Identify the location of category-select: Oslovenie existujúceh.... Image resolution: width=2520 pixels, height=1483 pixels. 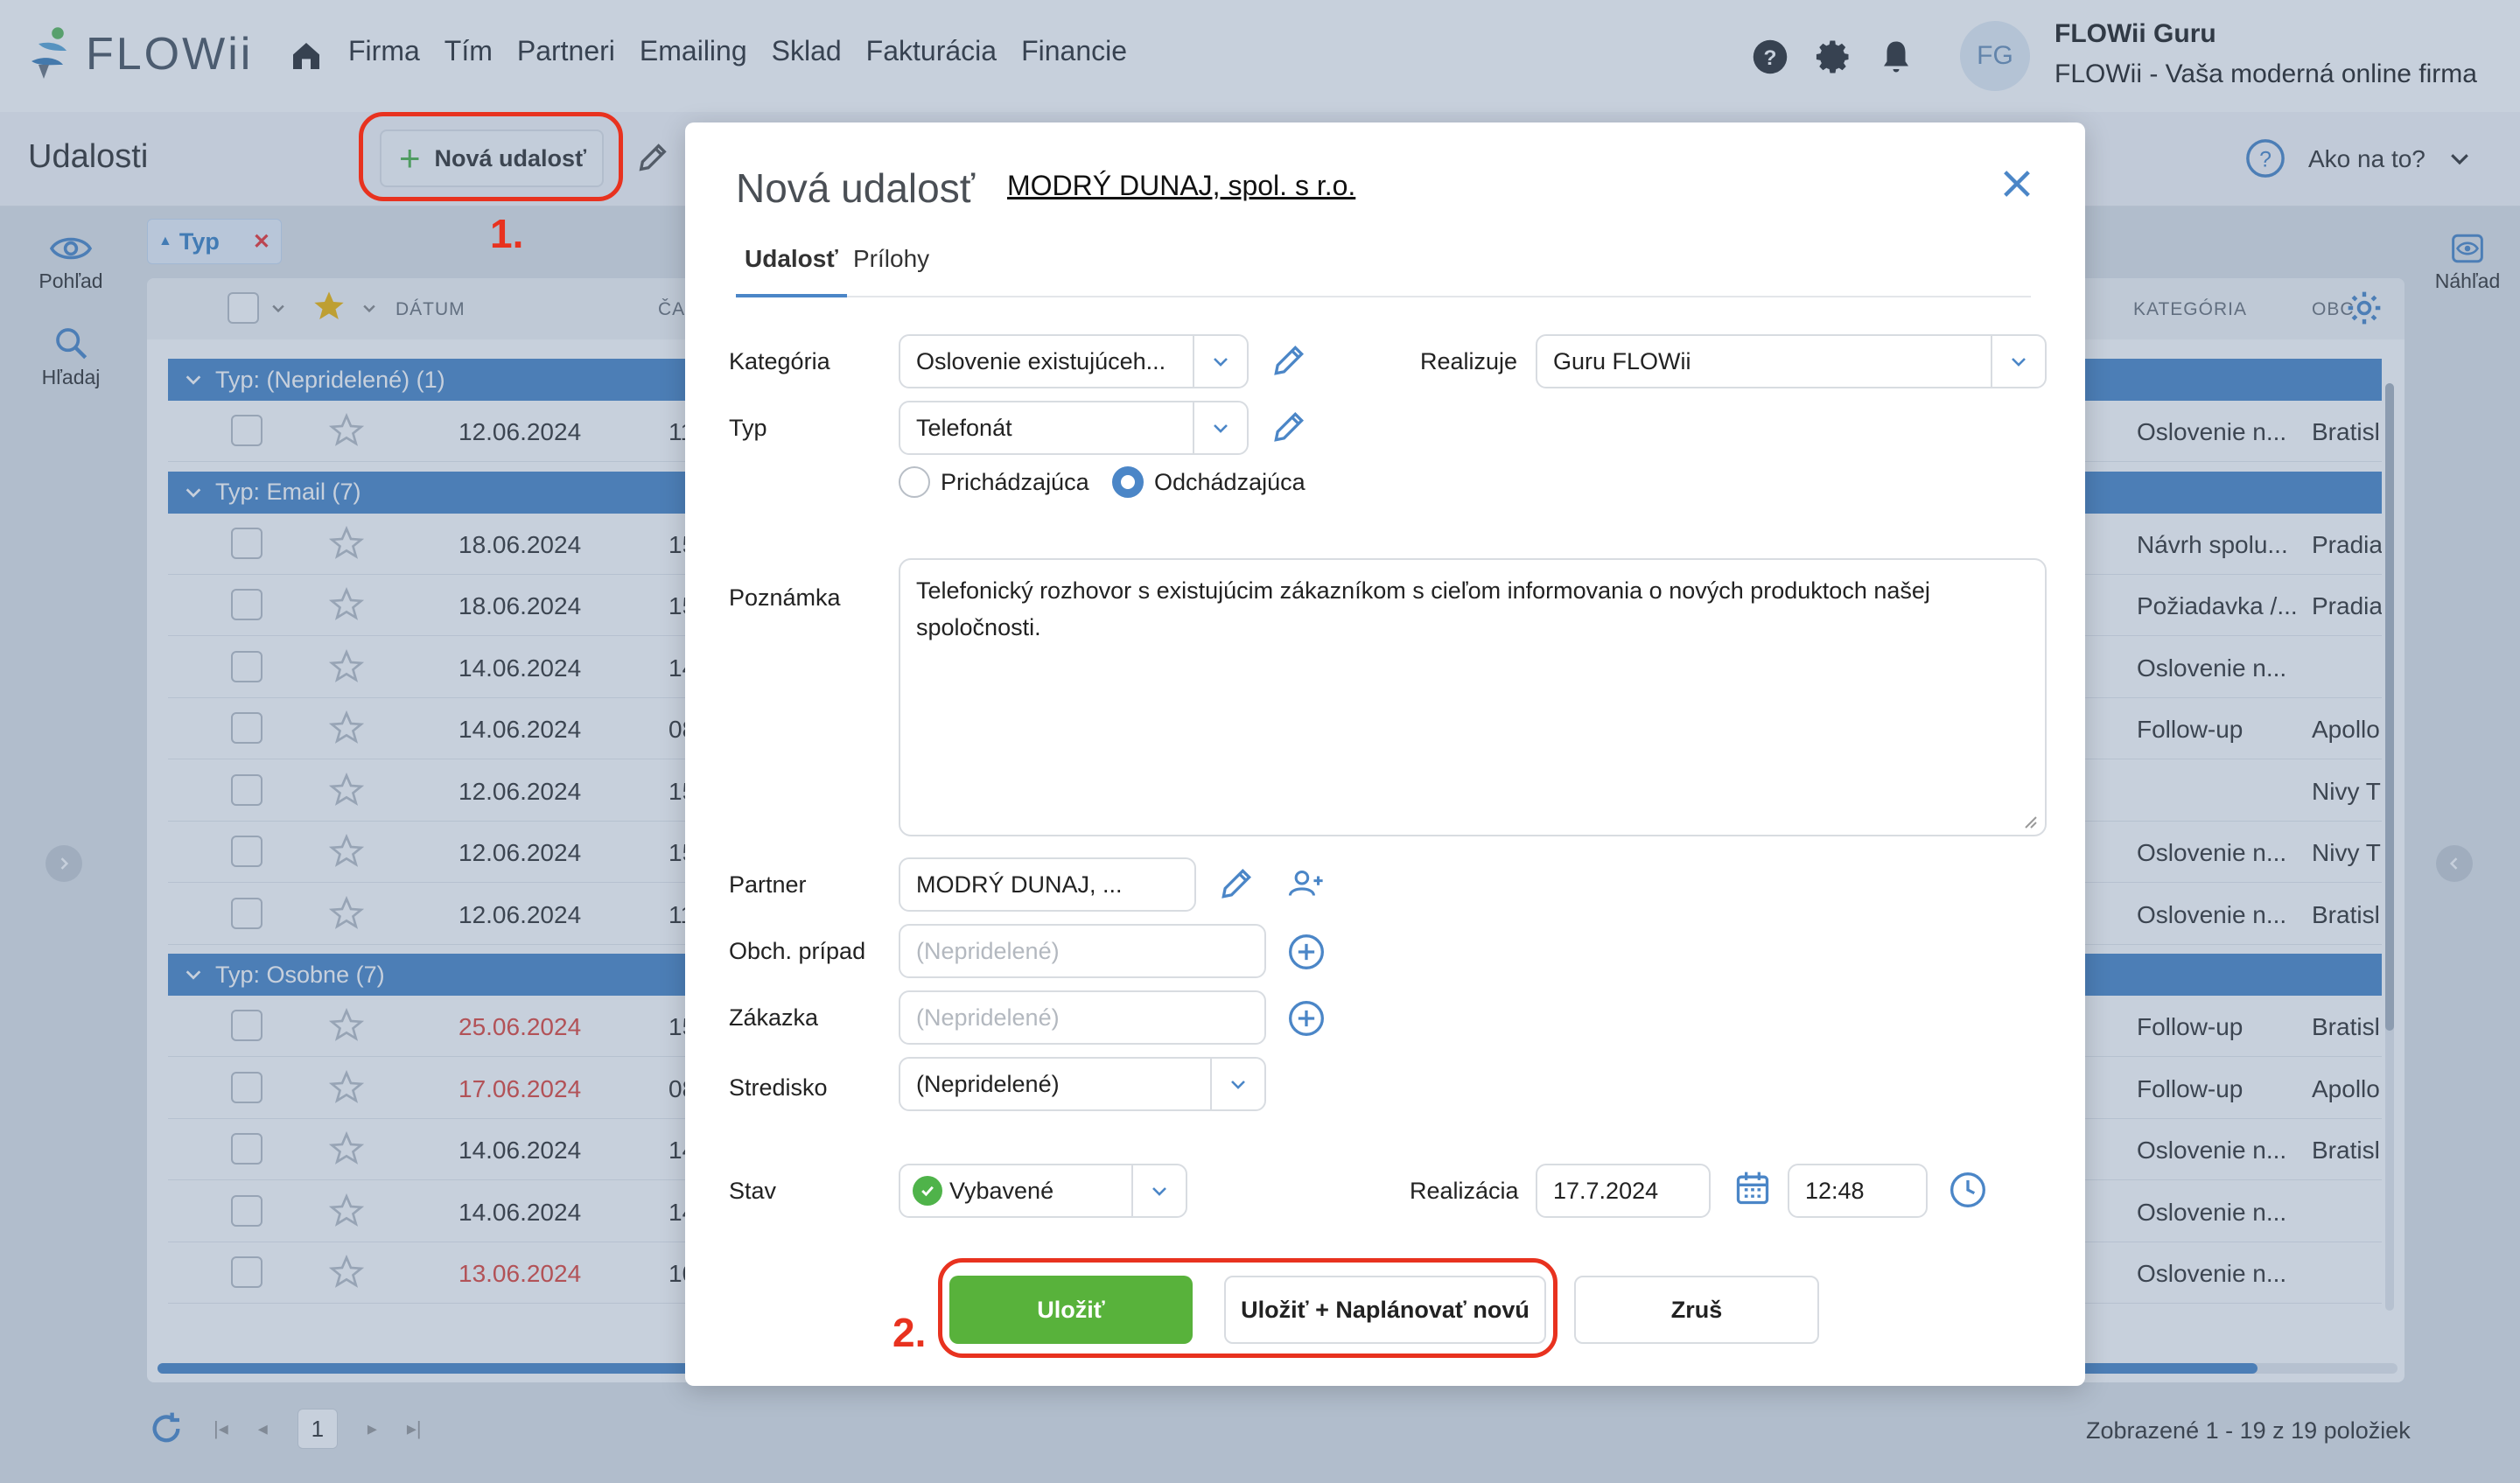
(1074, 361).